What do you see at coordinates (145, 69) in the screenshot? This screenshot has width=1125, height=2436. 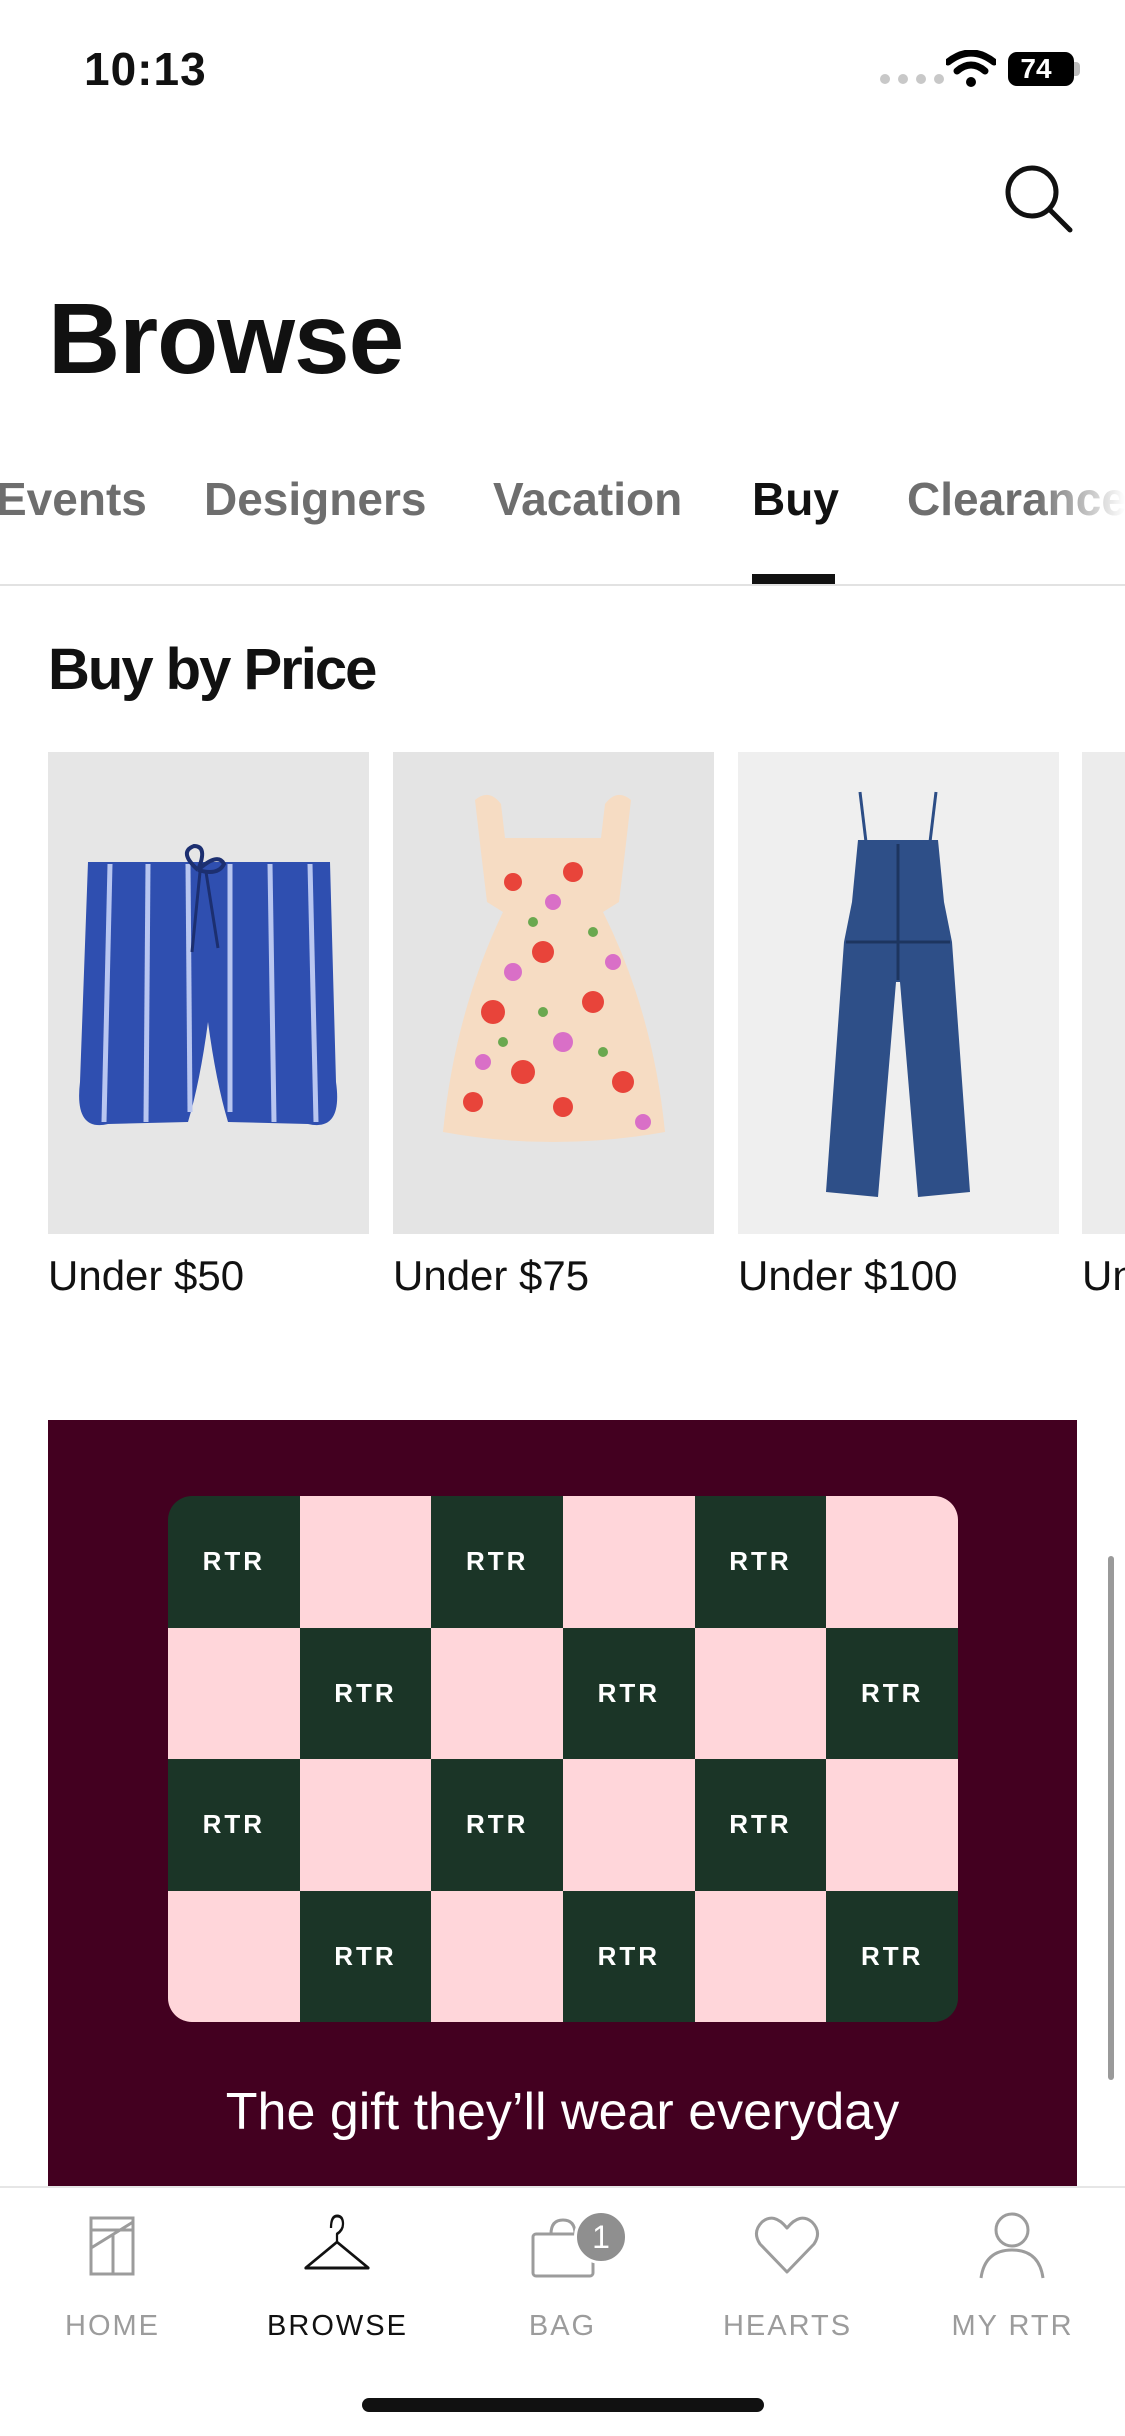 I see `status-time: 10:13` at bounding box center [145, 69].